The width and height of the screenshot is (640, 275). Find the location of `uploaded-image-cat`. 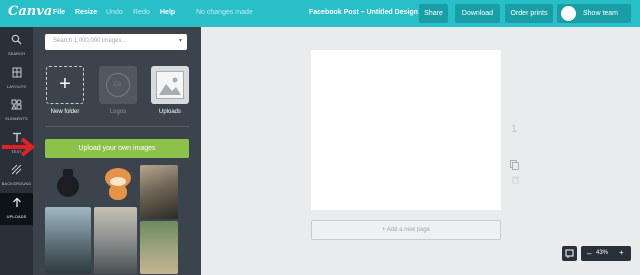

uploaded-image-cat is located at coordinates (159, 192).